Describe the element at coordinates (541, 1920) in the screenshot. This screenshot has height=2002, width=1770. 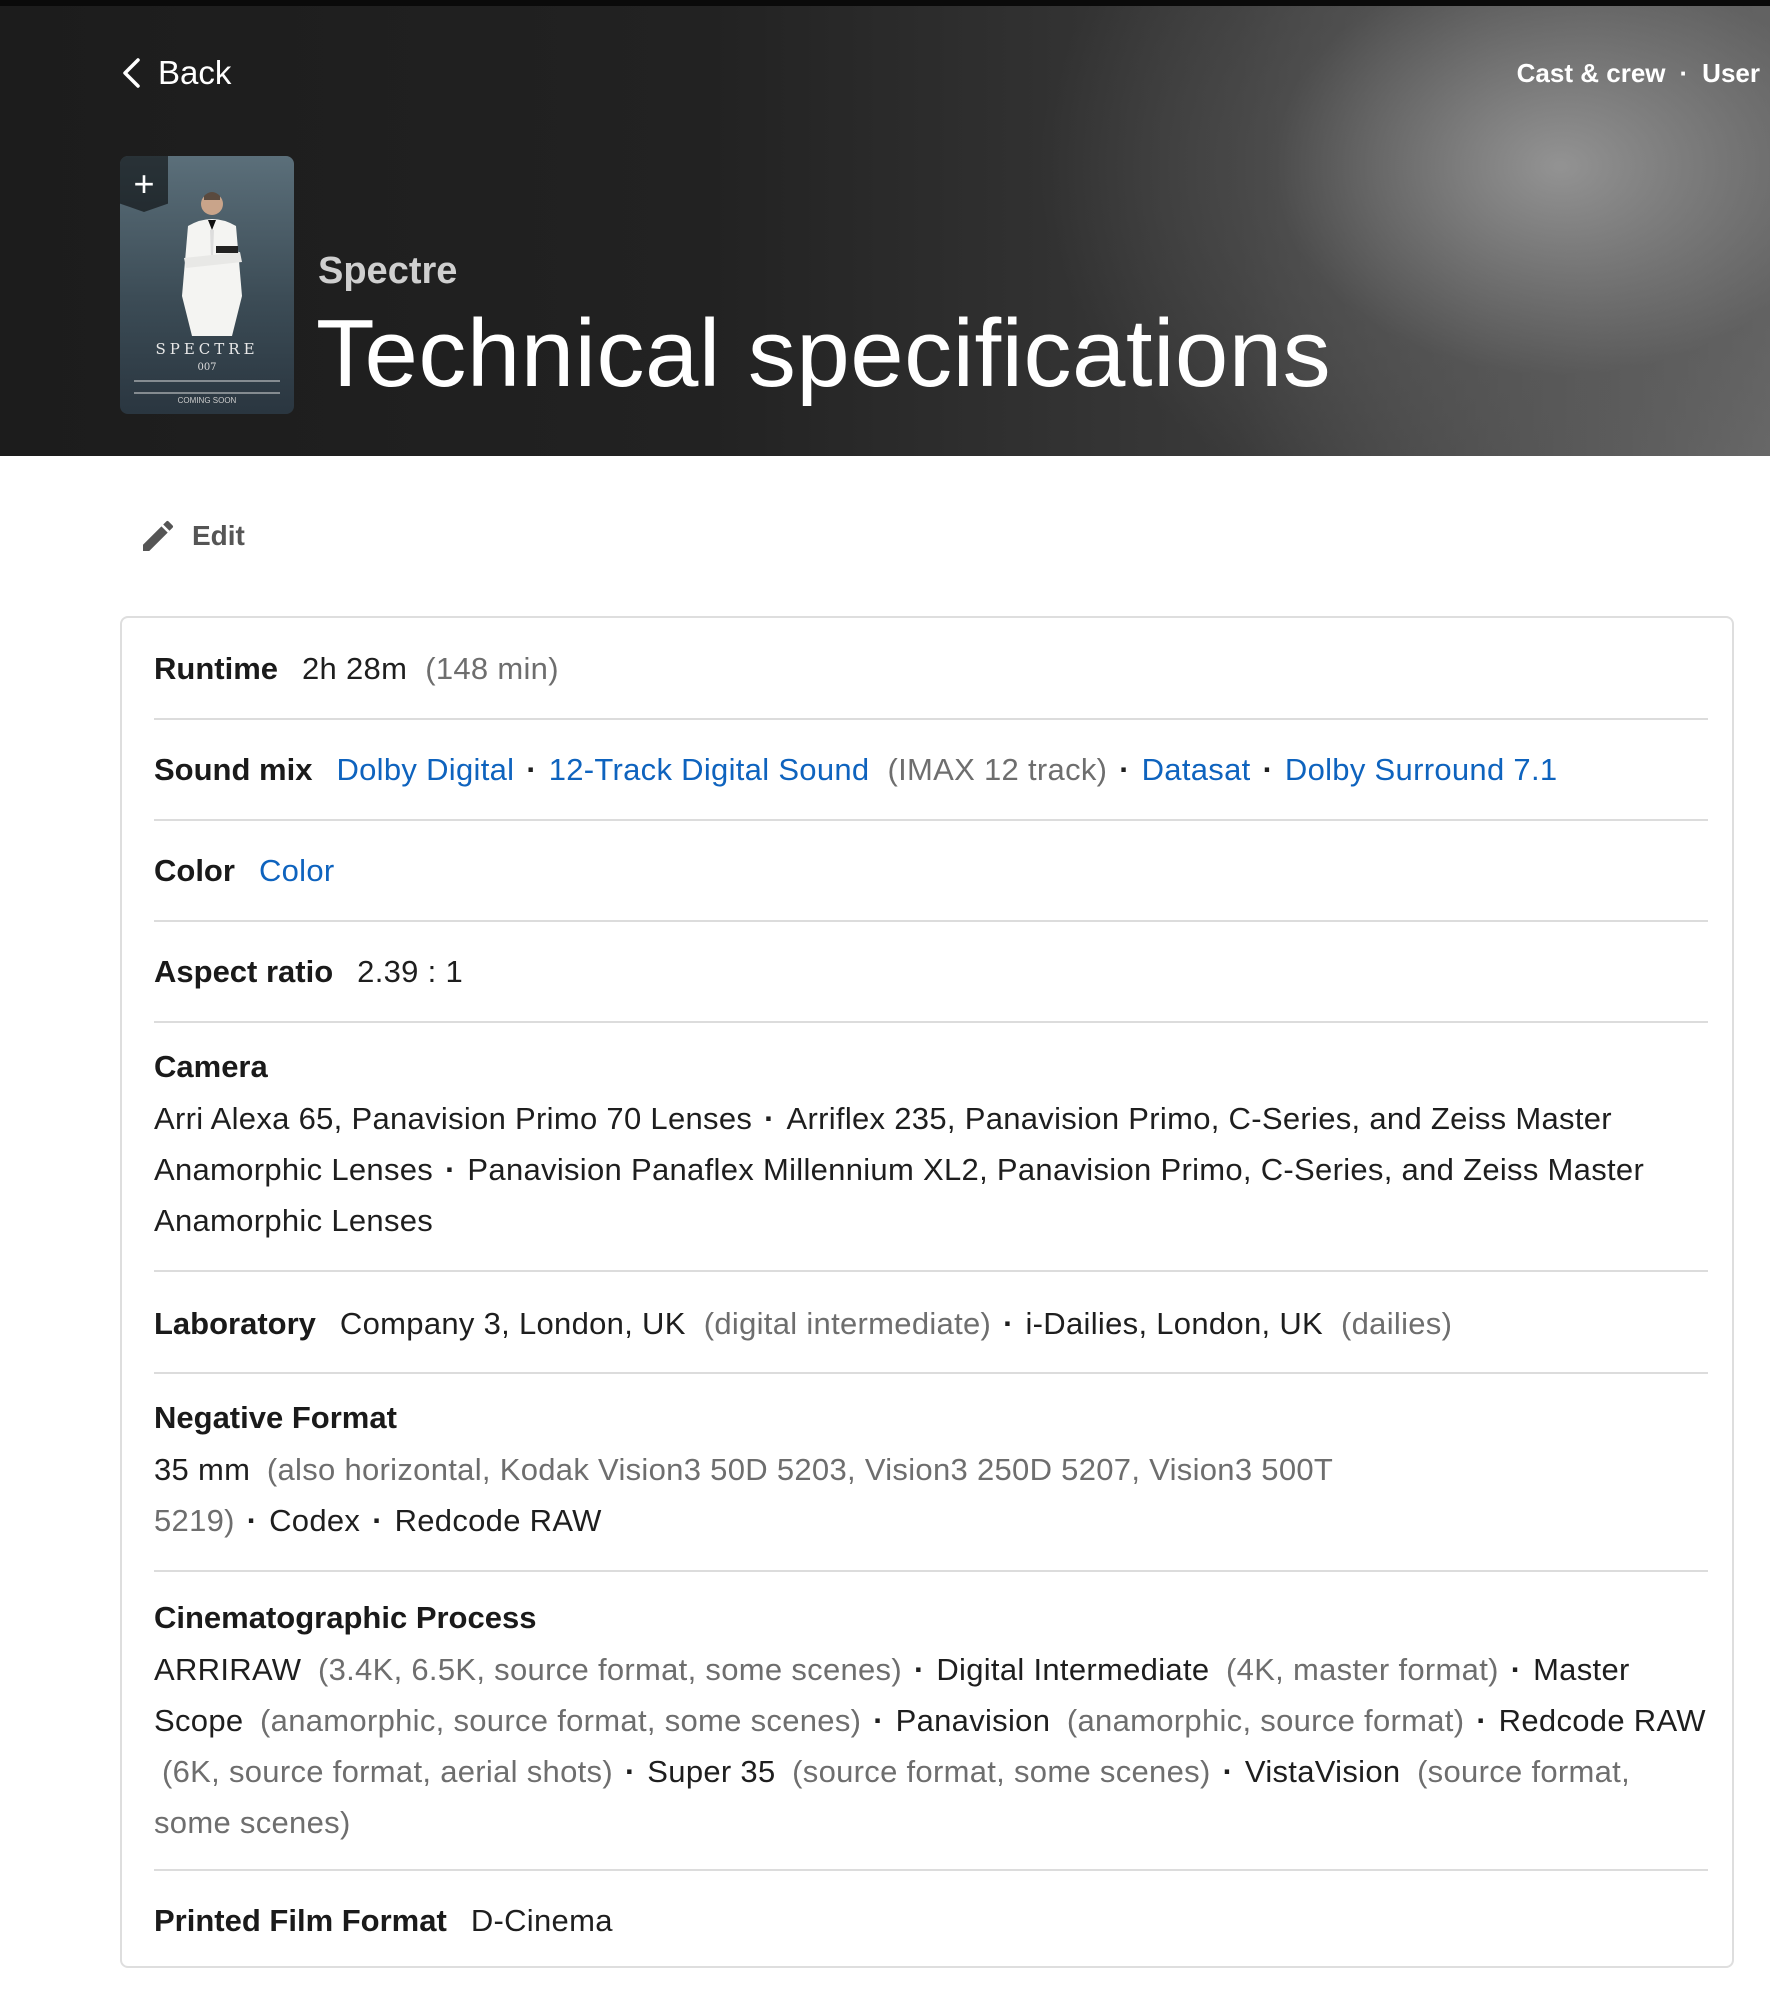
I see `spec-value: D-Cinema` at that location.